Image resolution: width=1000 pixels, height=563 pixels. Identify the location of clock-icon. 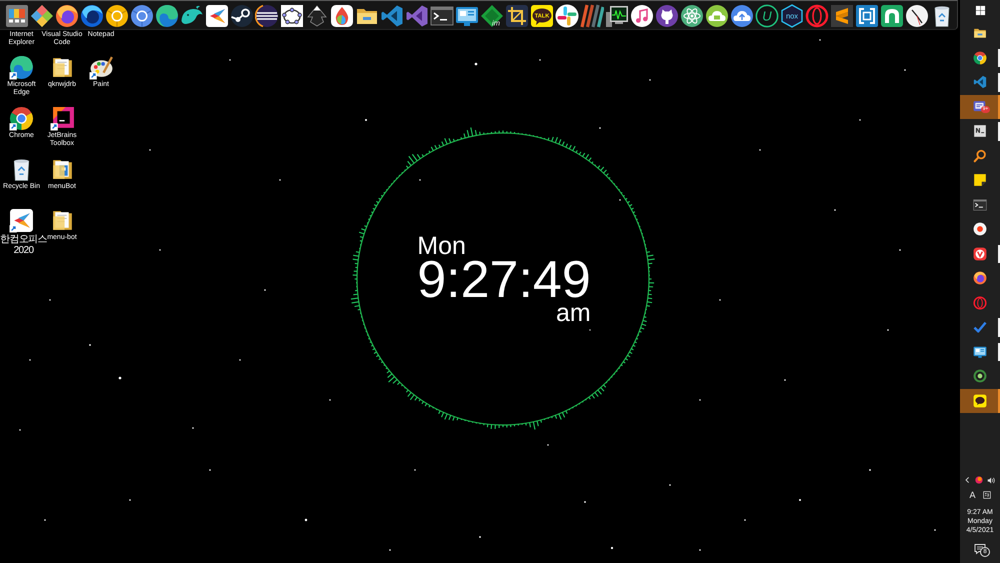
(916, 16).